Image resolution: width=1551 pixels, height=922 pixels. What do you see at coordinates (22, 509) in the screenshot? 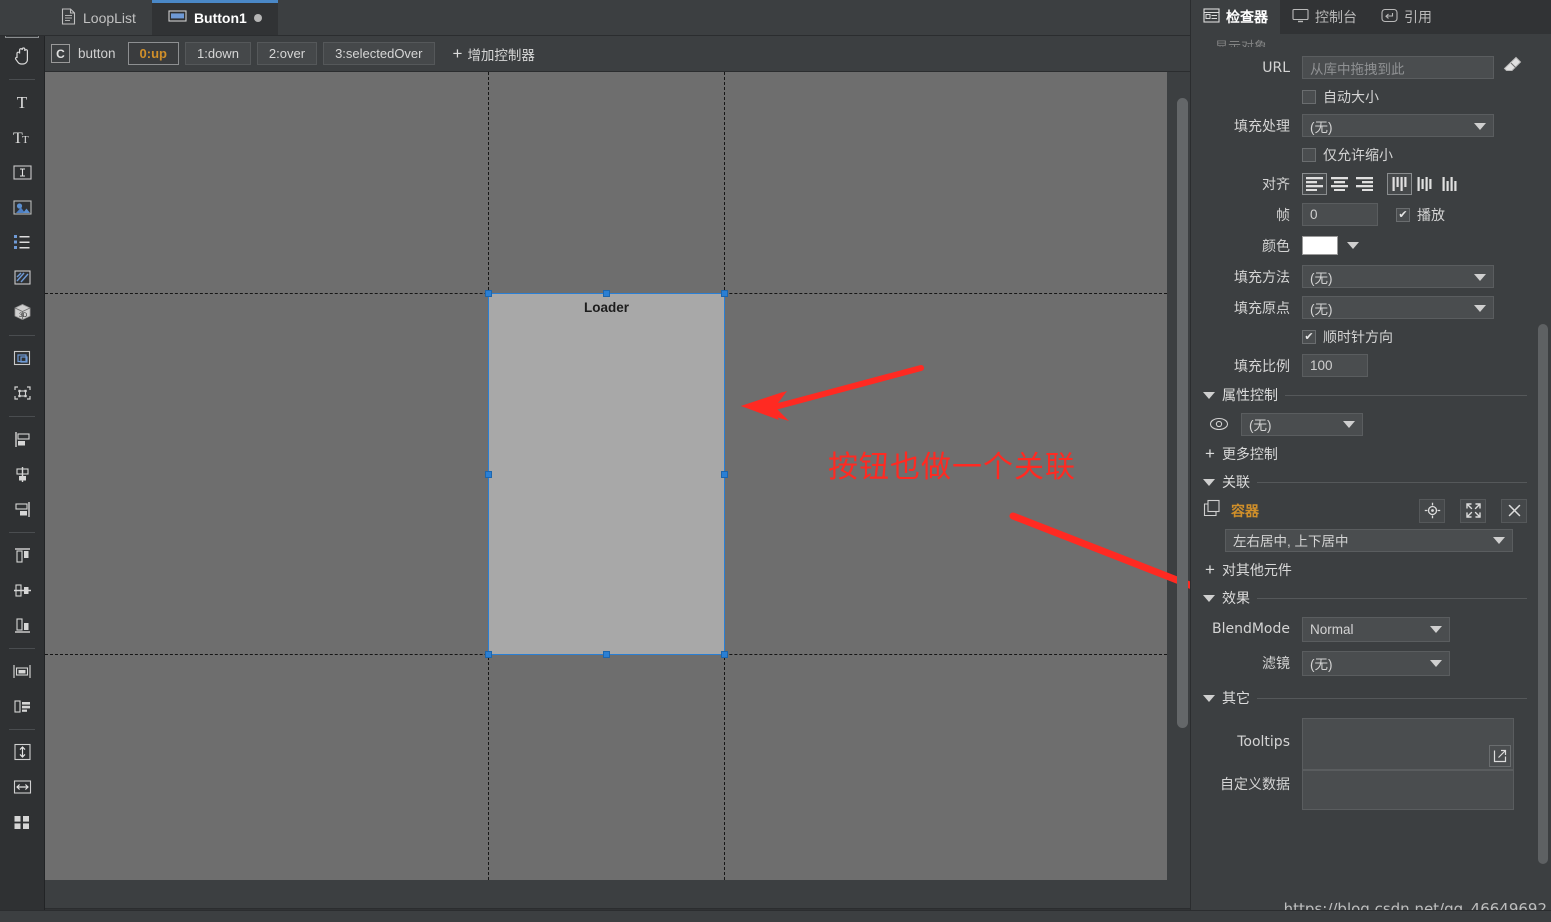
I see `align-right-tool` at bounding box center [22, 509].